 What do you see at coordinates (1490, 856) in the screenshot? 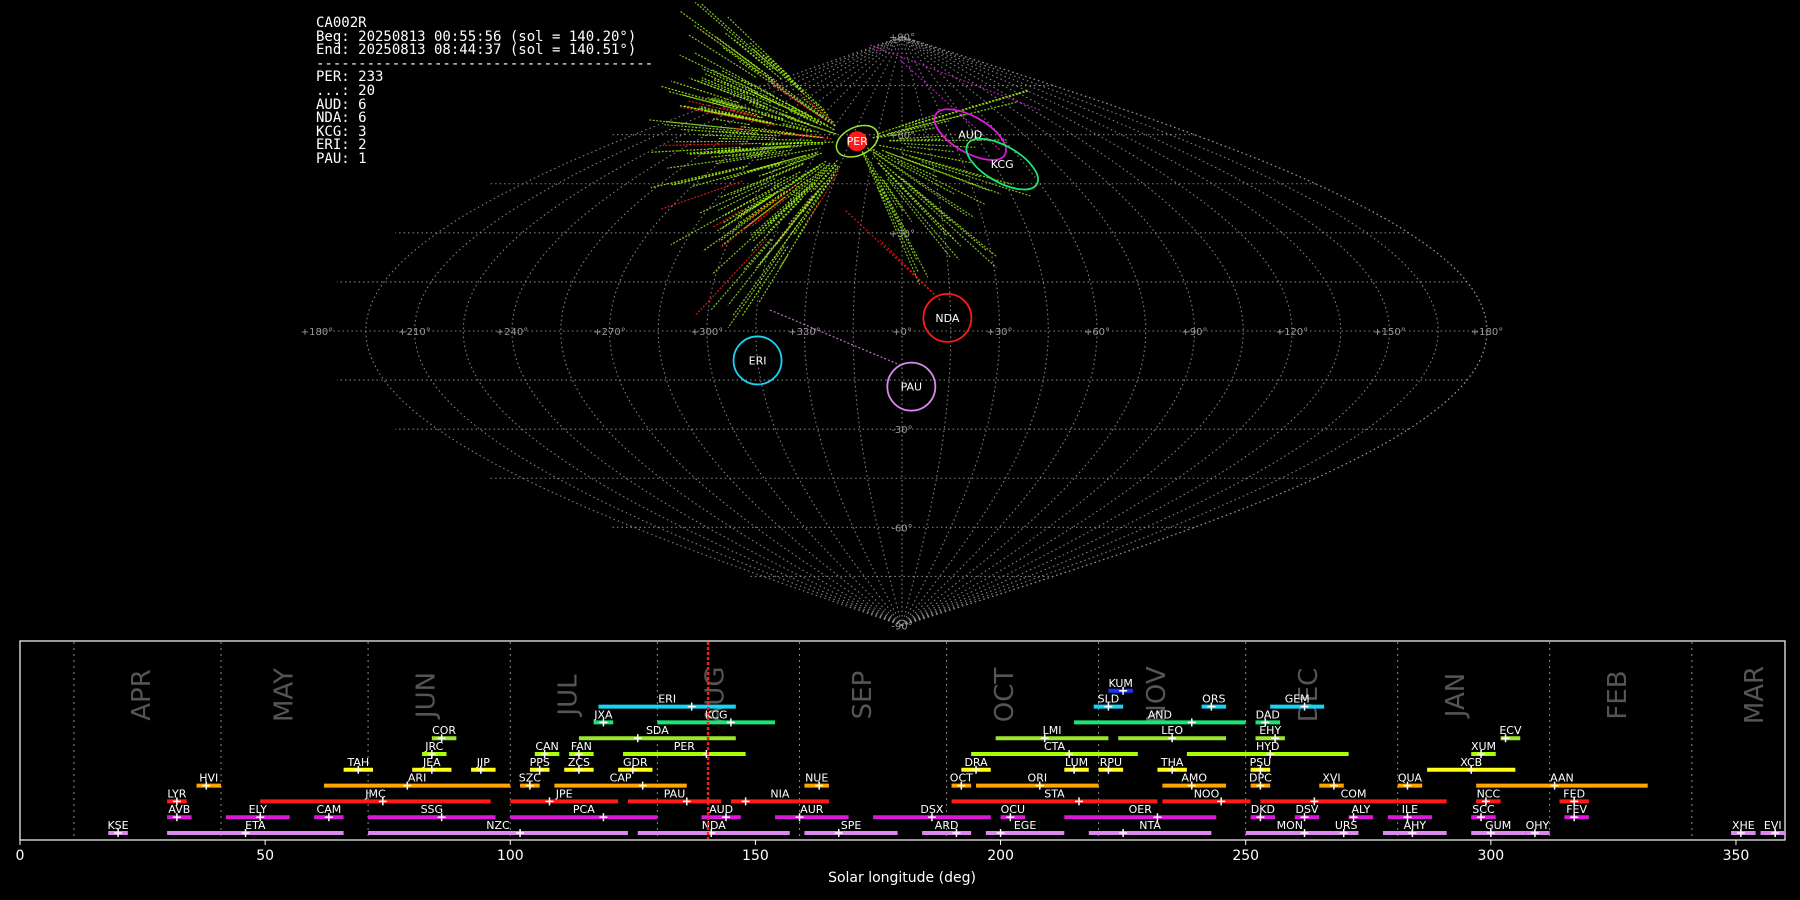
I see `x-tick-label: 300` at bounding box center [1490, 856].